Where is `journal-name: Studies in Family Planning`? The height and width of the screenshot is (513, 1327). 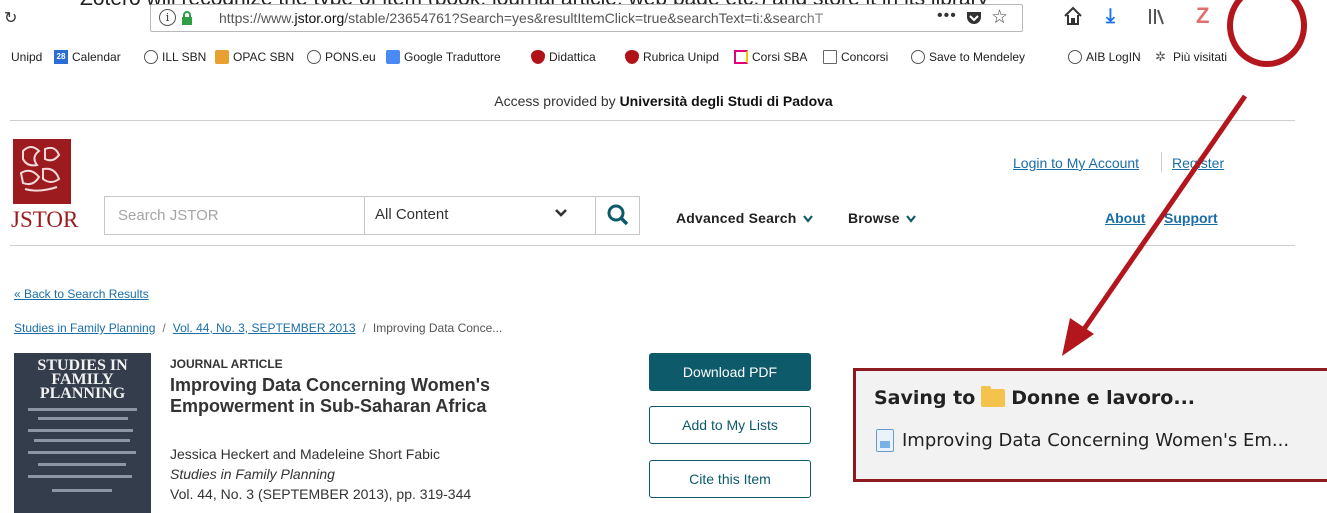 journal-name: Studies in Family Planning is located at coordinates (252, 474).